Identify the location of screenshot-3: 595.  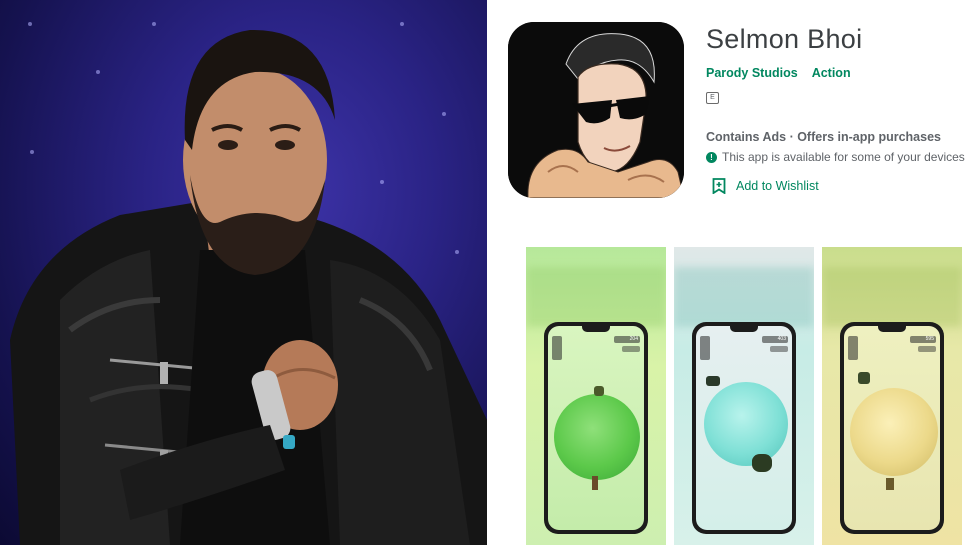
(892, 396).